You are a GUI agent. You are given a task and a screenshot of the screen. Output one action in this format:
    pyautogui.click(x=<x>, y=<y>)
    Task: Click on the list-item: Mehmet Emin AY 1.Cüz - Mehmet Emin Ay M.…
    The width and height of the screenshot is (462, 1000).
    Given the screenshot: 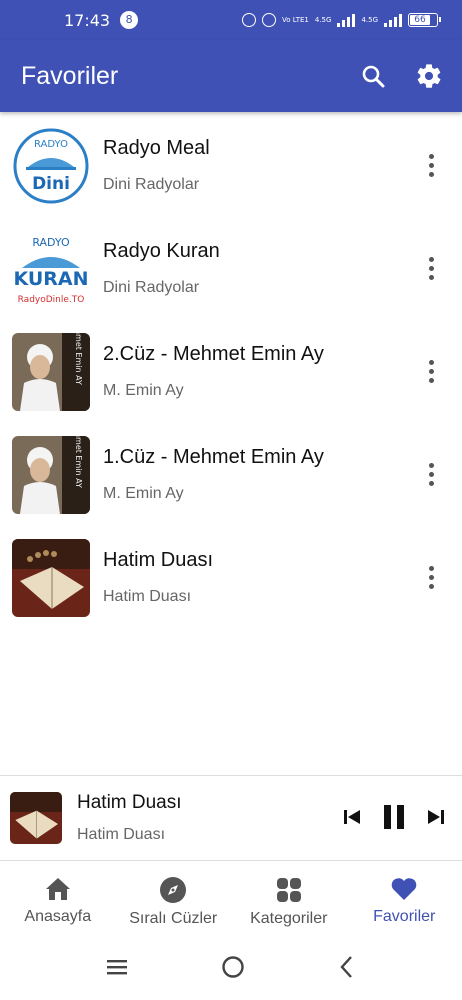 What is the action you would take?
    pyautogui.click(x=231, y=474)
    